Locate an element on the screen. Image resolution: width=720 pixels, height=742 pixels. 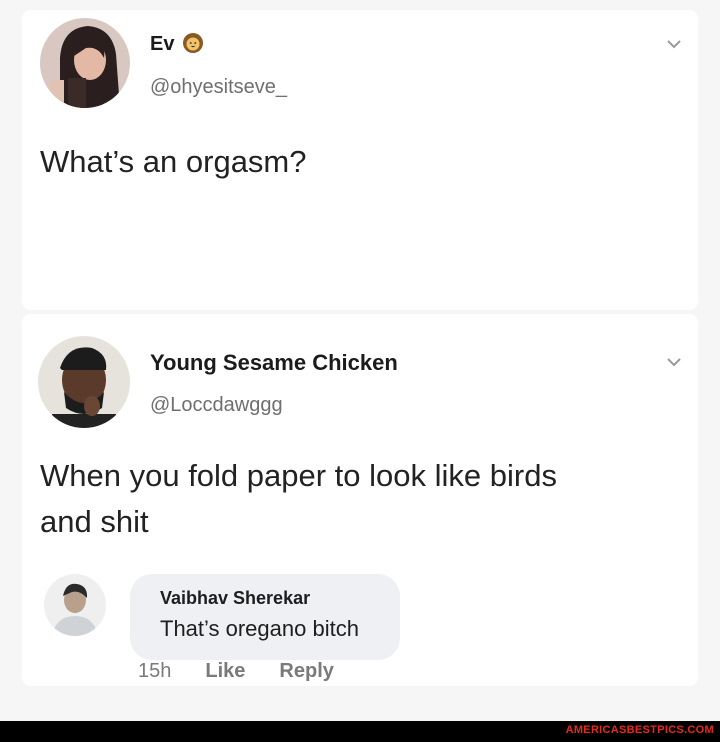
comment-text: That’s oregano bitch is located at coordinates (259, 628).